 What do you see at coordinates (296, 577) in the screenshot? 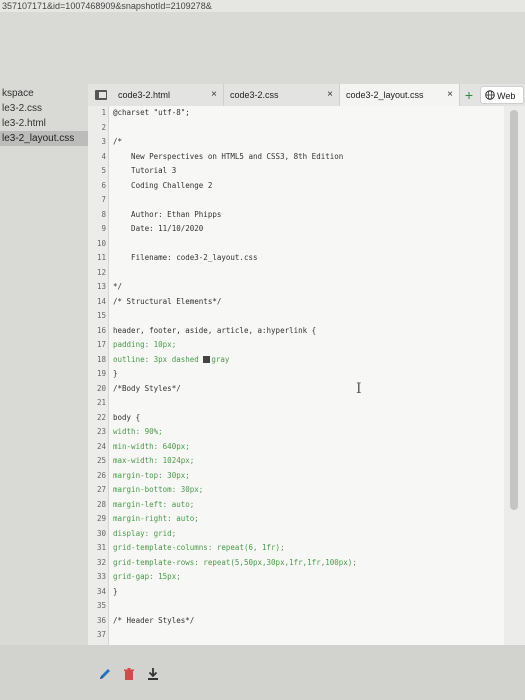
I see `code-line: 33 grid-gap: 15px;` at bounding box center [296, 577].